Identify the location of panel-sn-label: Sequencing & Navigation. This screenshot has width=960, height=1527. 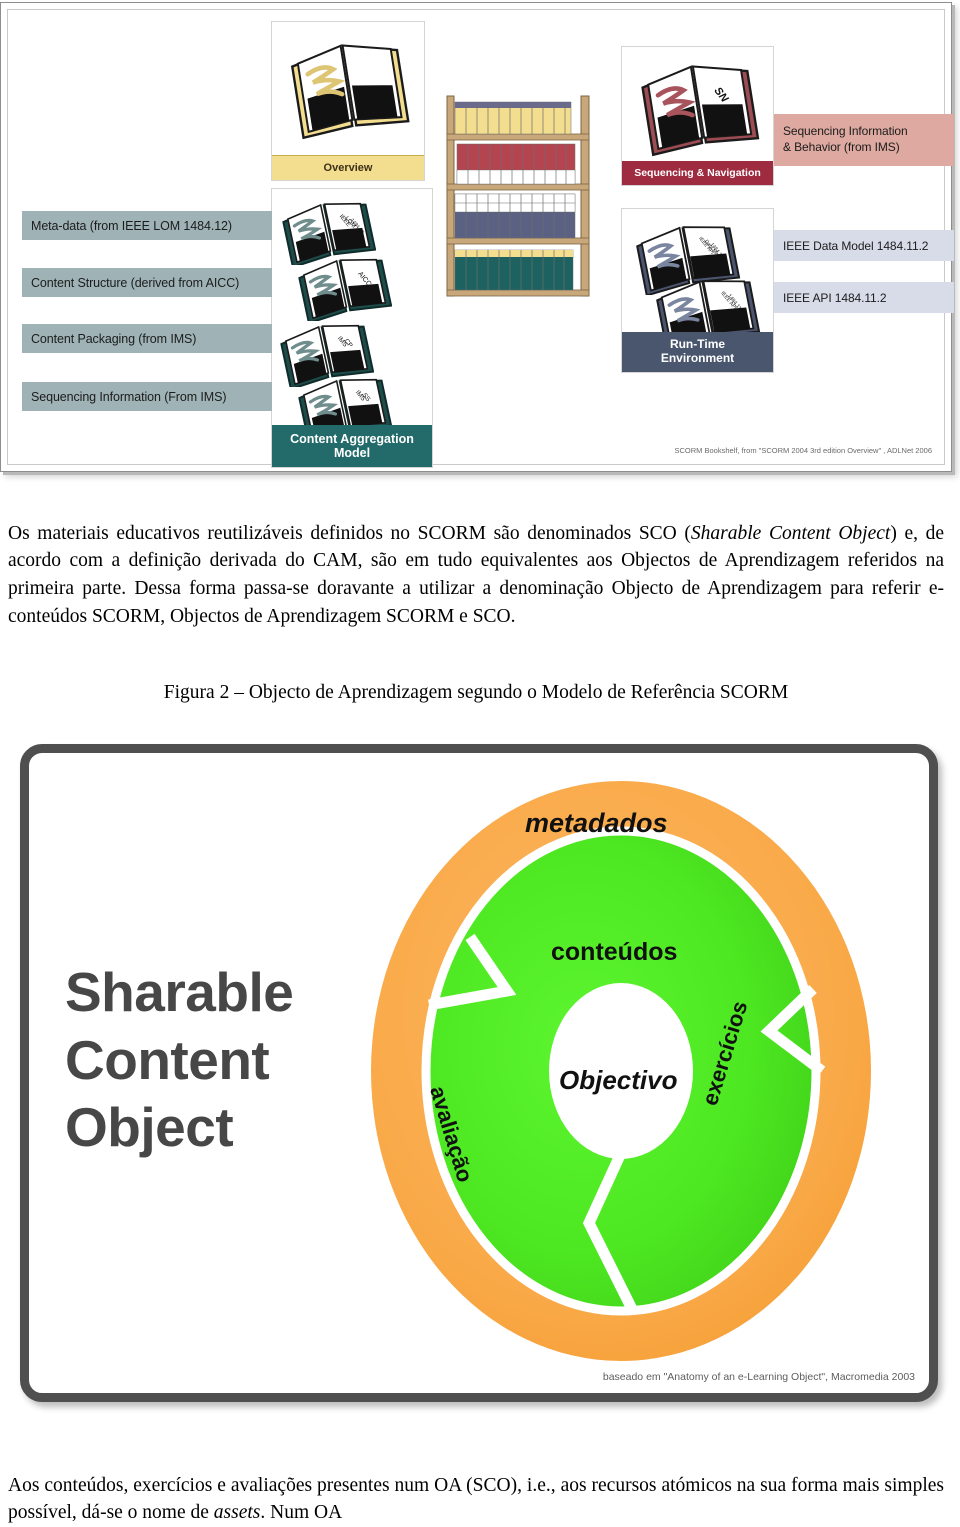
(697, 173).